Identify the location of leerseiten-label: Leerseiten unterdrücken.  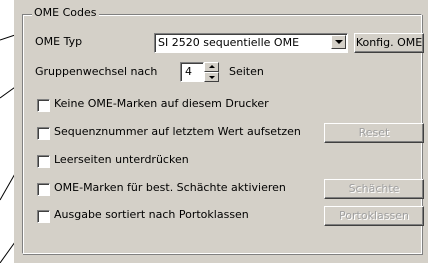
(121, 160).